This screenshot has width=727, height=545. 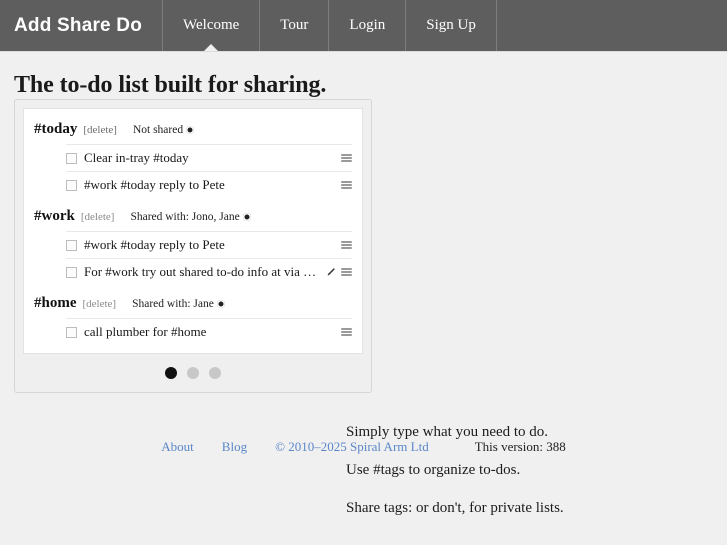 I want to click on nav-item-label: Welcome, so click(x=211, y=25).